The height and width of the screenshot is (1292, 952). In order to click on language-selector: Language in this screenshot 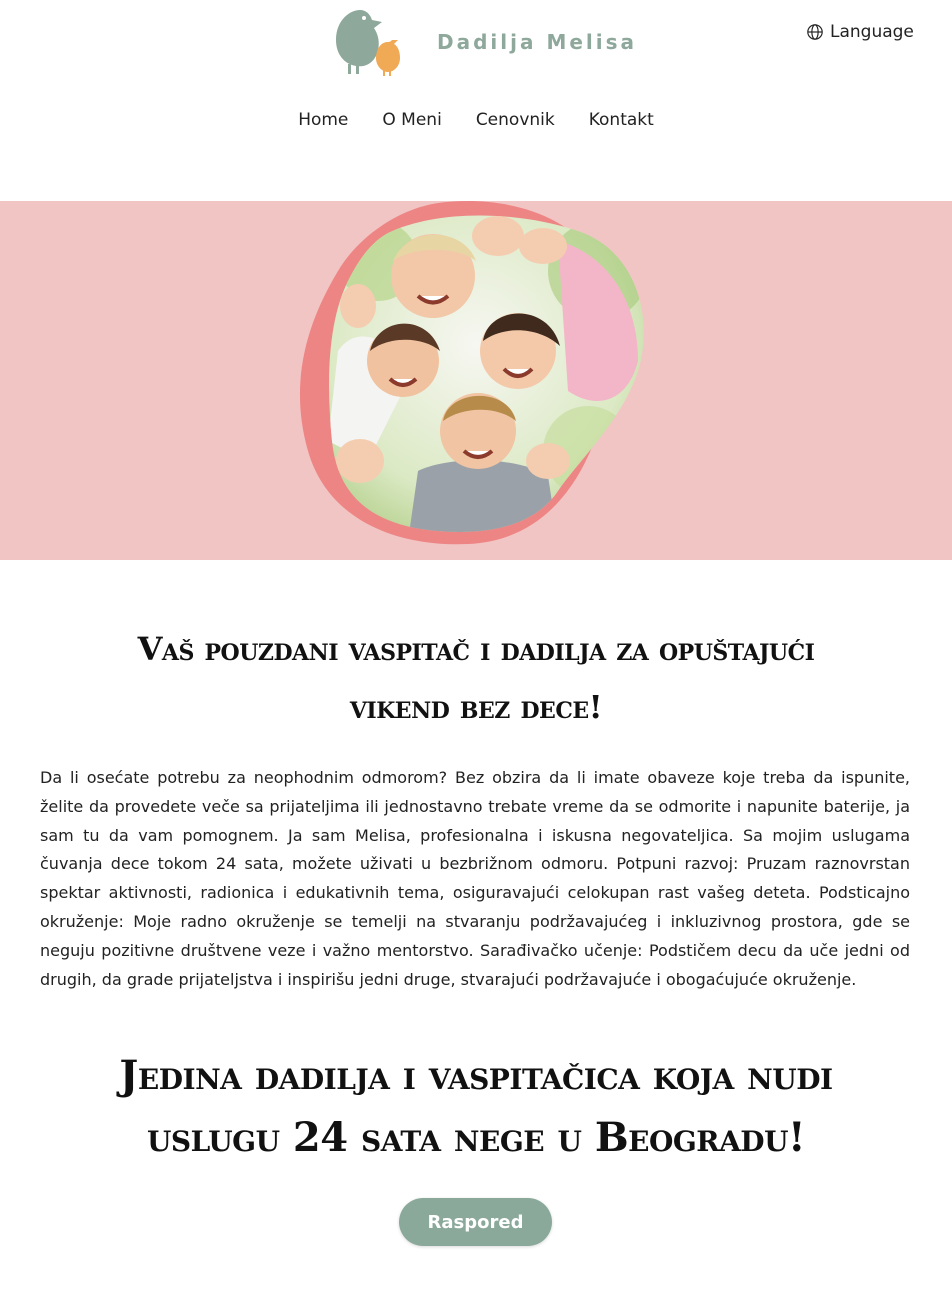, I will do `click(860, 32)`.